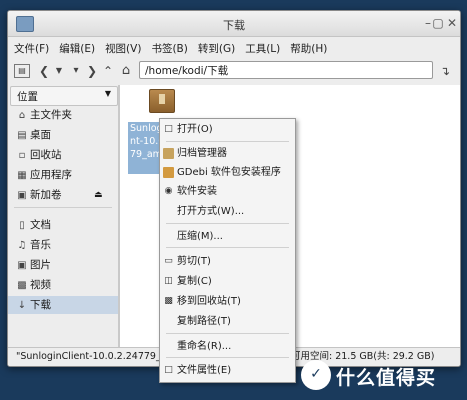 The width and height of the screenshot is (467, 400). Describe the element at coordinates (98, 195) in the screenshot. I see `eject-icon: ⏏` at that location.